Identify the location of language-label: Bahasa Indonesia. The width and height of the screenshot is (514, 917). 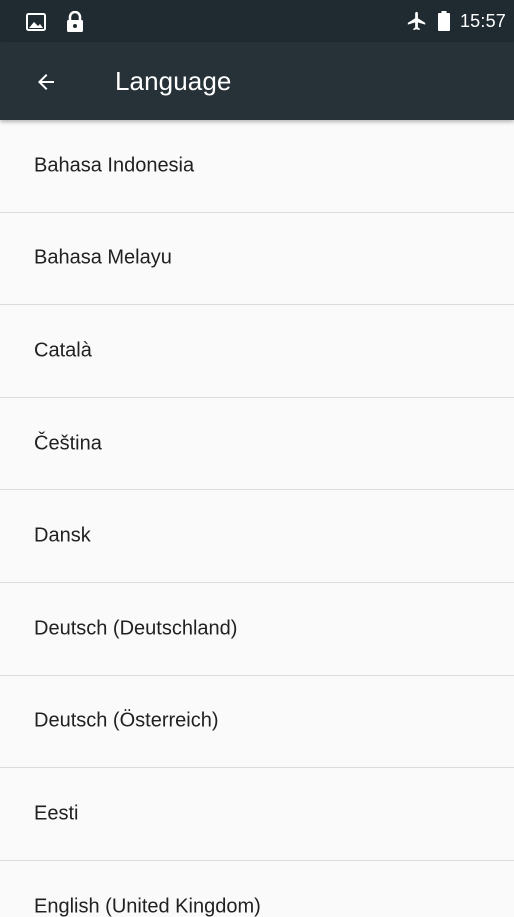
(114, 165).